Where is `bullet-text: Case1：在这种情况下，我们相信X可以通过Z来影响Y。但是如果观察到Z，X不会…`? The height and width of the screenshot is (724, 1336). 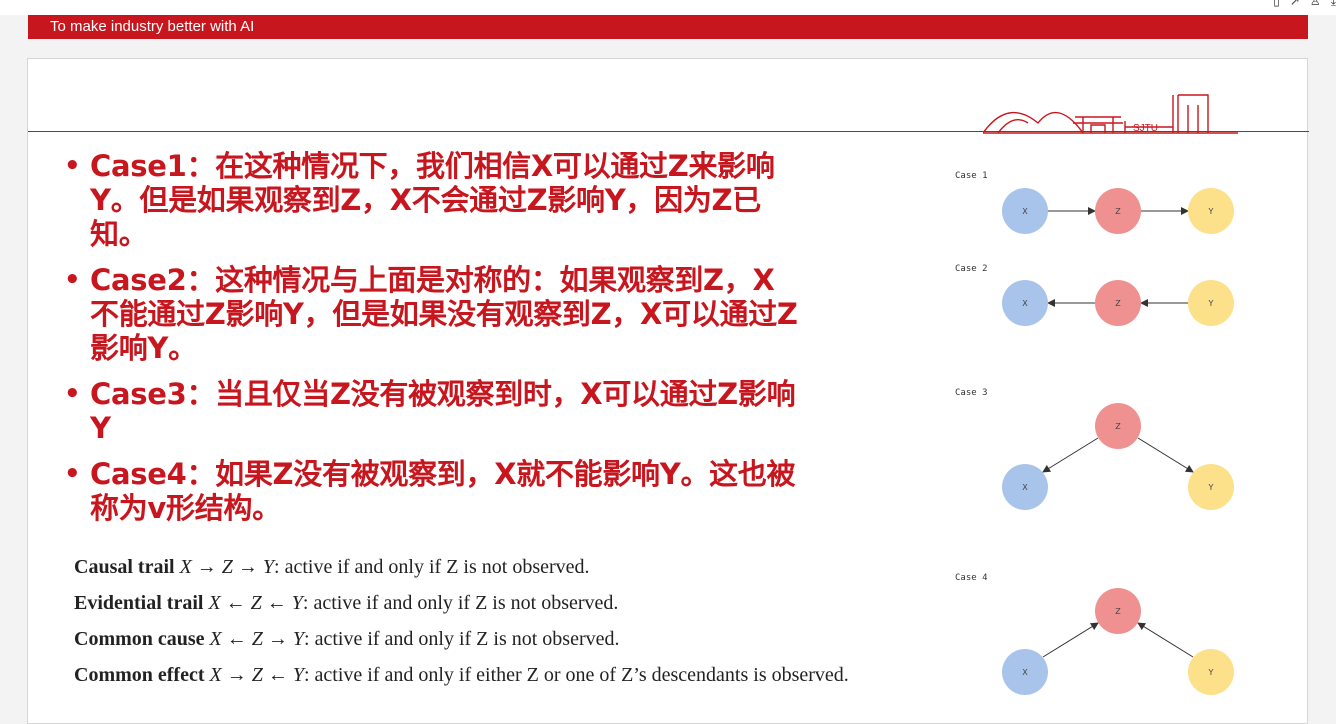 bullet-text: Case1：在这种情况下，我们相信X可以通过Z来影响Y。但是如果观察到Z，X不会… is located at coordinates (432, 200).